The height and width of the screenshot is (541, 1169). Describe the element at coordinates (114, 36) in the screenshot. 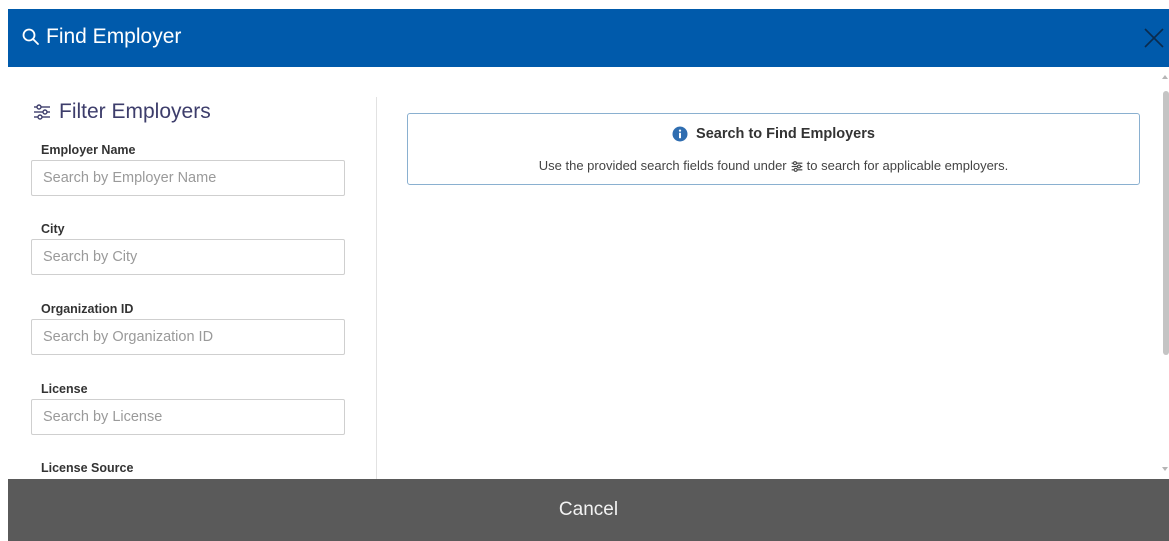

I see `dialog-title: Find Employer` at that location.